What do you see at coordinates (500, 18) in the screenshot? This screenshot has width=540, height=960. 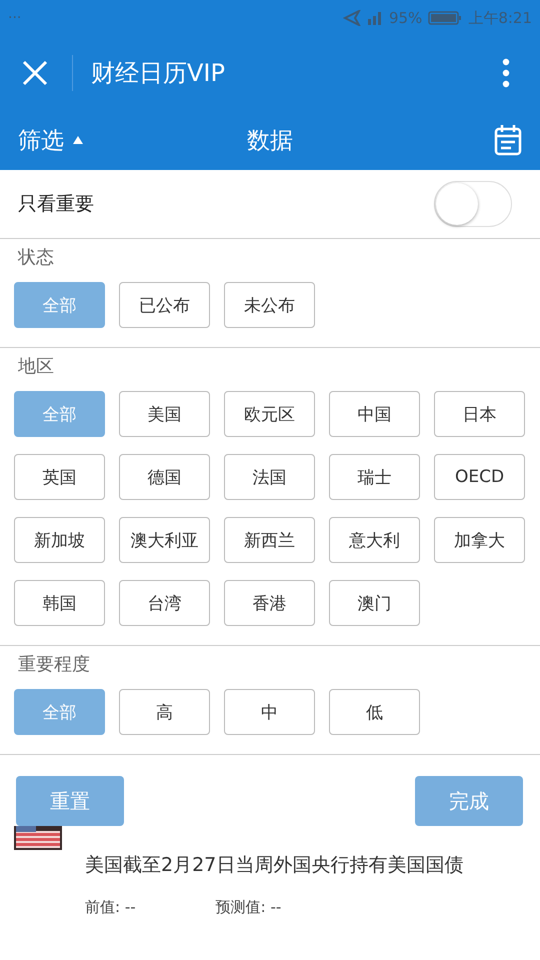 I see `status-time: 上午8:21` at bounding box center [500, 18].